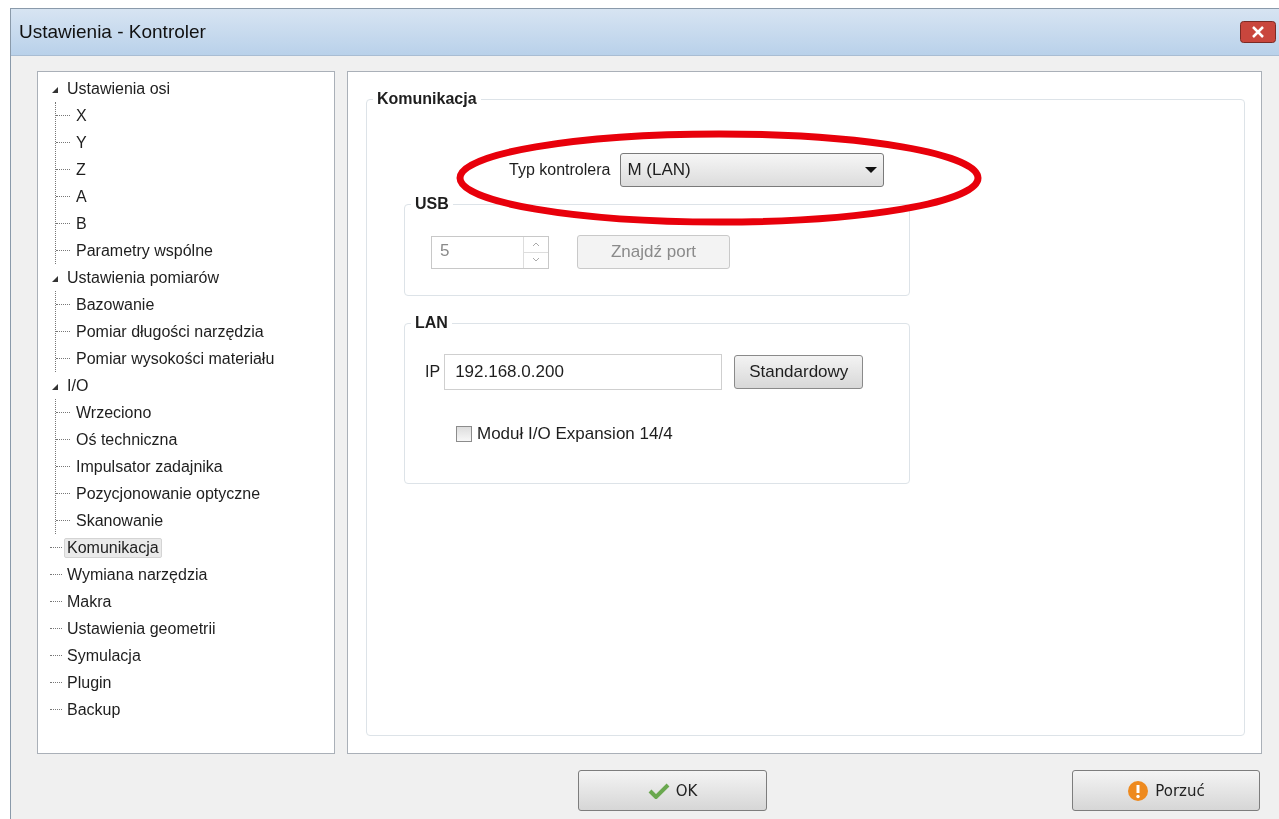 Image resolution: width=1279 pixels, height=819 pixels. I want to click on caret-icon, so click(871, 170).